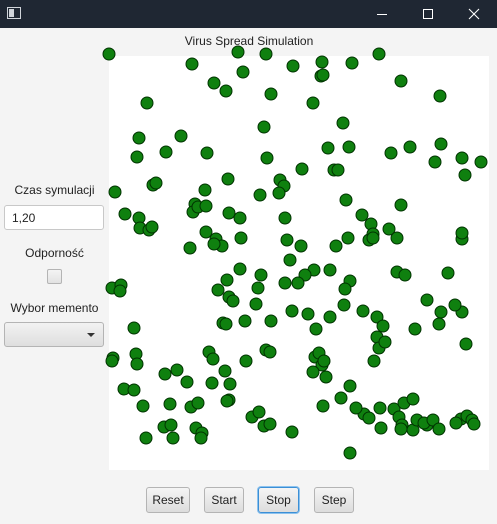 This screenshot has width=497, height=524. What do you see at coordinates (334, 500) in the screenshot?
I see `step-button: Step` at bounding box center [334, 500].